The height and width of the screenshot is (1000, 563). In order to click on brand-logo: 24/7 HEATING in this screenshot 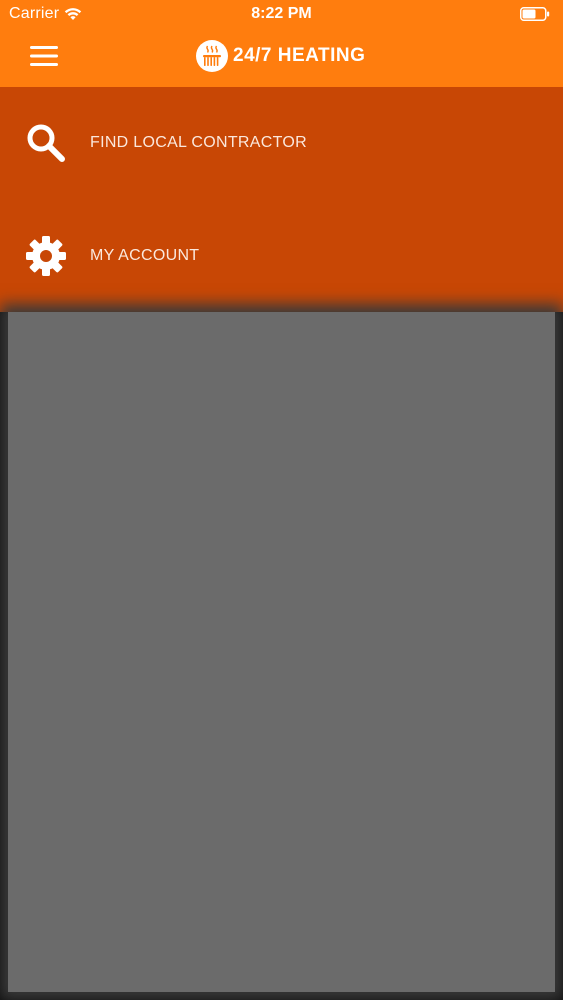, I will do `click(280, 56)`.